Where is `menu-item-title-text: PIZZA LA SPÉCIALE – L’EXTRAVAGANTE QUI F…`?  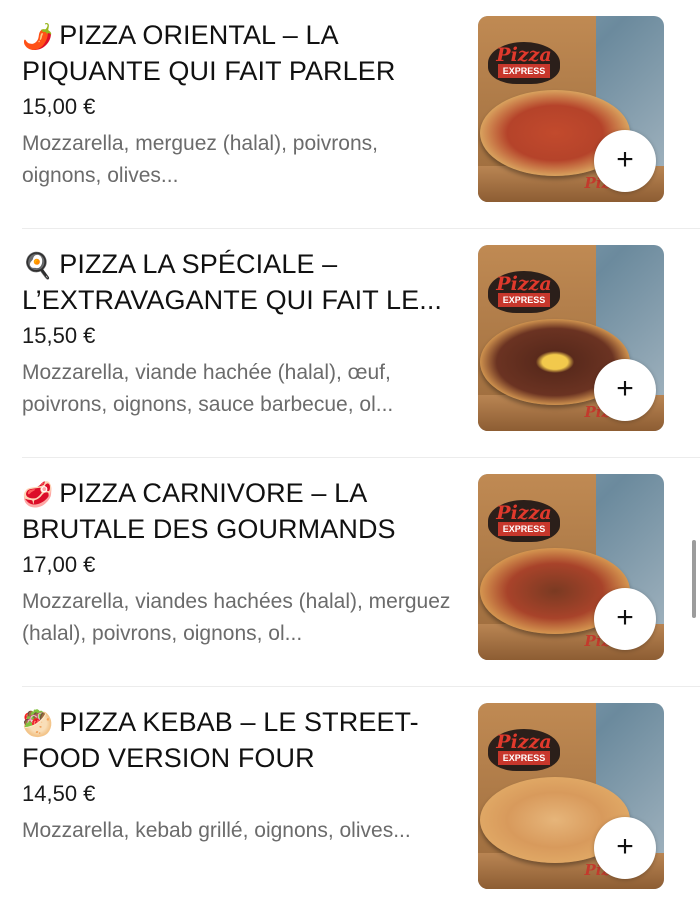 menu-item-title-text: PIZZA LA SPÉCIALE – L’EXTRAVAGANTE QUI F… is located at coordinates (232, 282).